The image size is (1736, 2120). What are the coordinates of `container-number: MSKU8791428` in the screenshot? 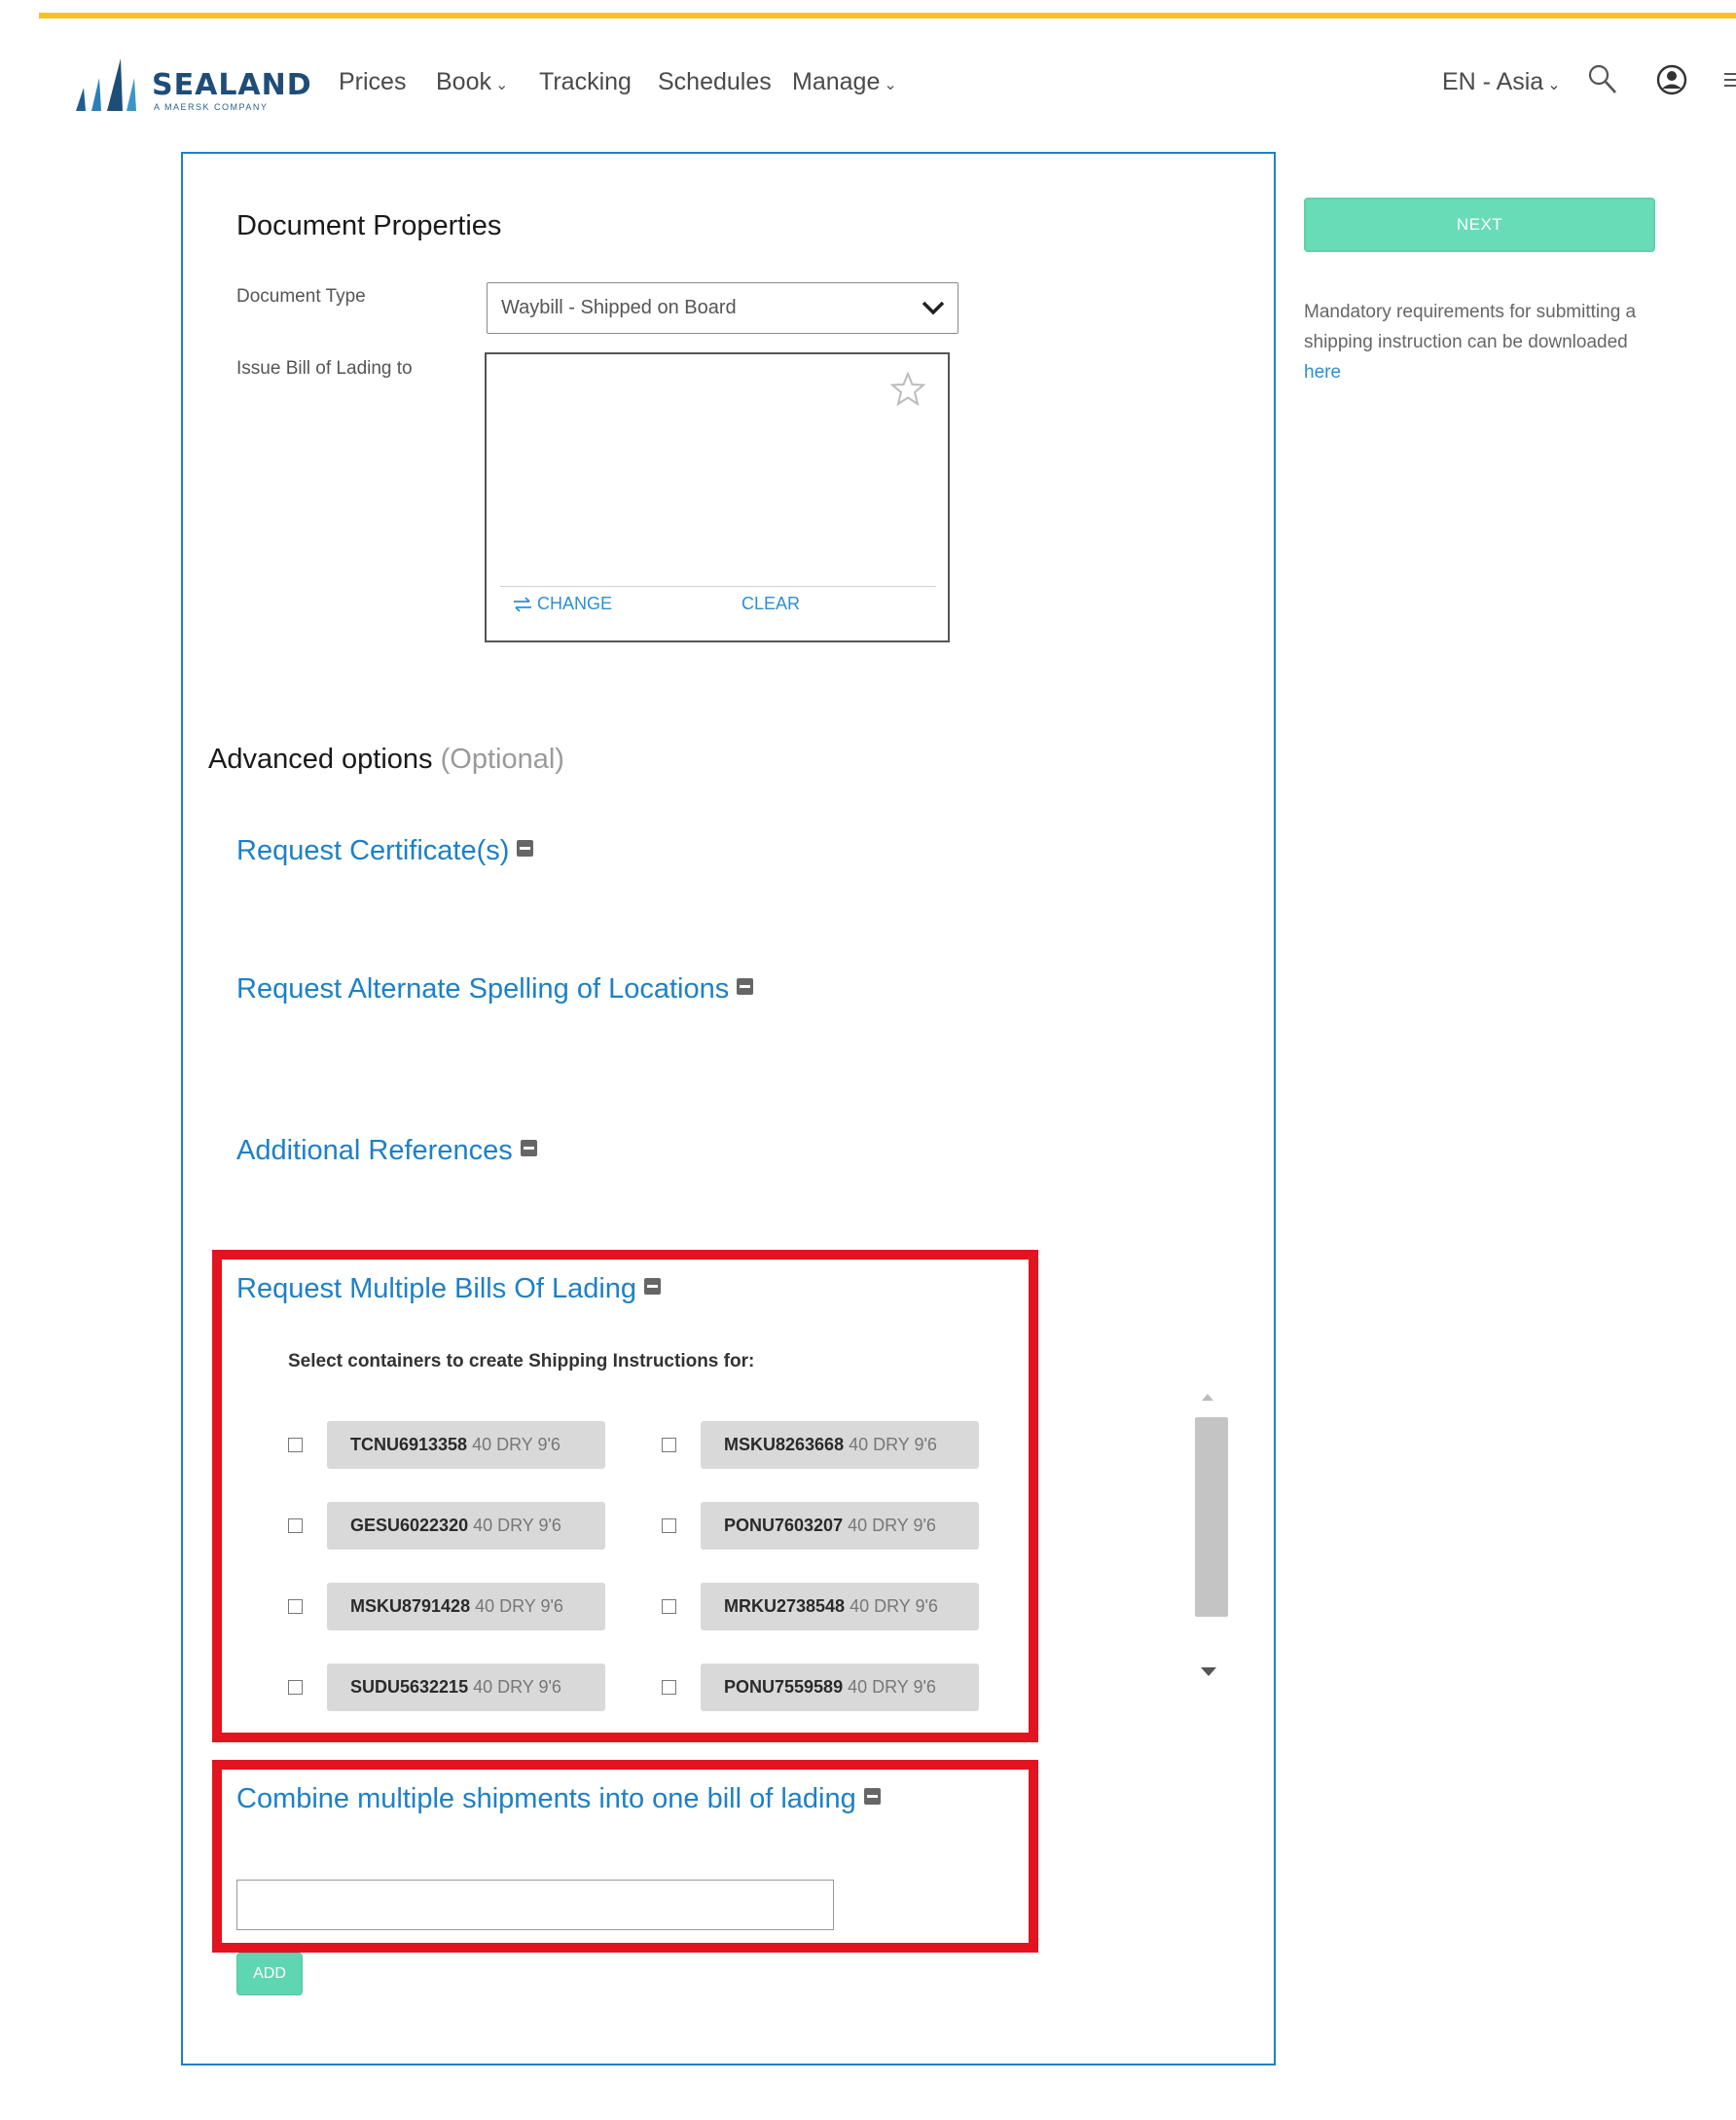 It's located at (411, 1606).